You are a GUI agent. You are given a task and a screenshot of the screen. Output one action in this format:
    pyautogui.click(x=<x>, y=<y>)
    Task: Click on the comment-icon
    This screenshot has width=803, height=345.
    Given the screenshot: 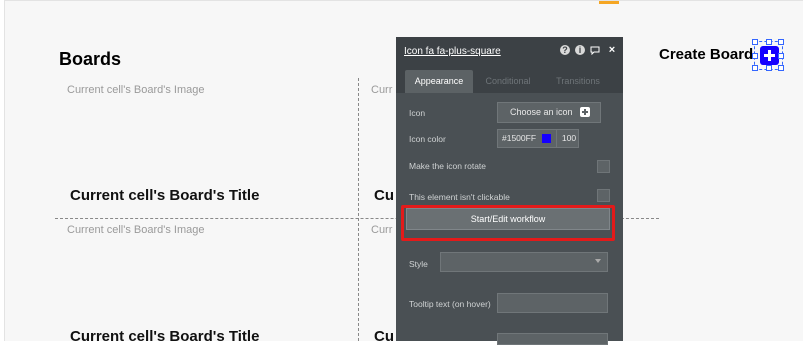 What is the action you would take?
    pyautogui.click(x=595, y=50)
    